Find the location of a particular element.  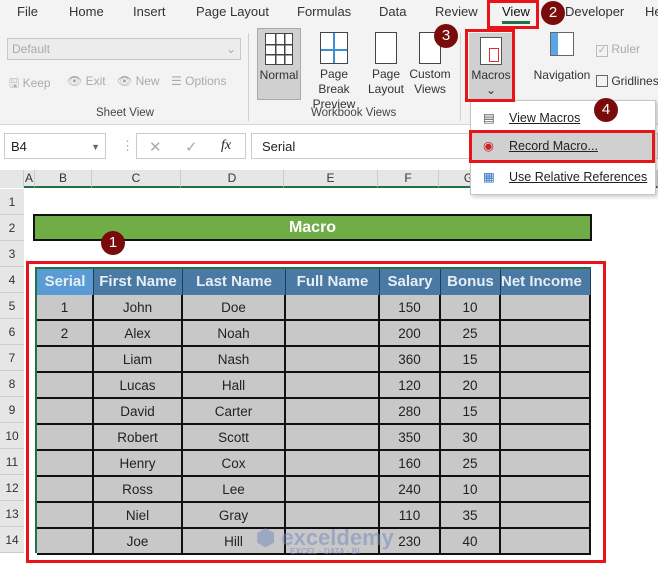

new-button: 👁 New is located at coordinates (138, 81).